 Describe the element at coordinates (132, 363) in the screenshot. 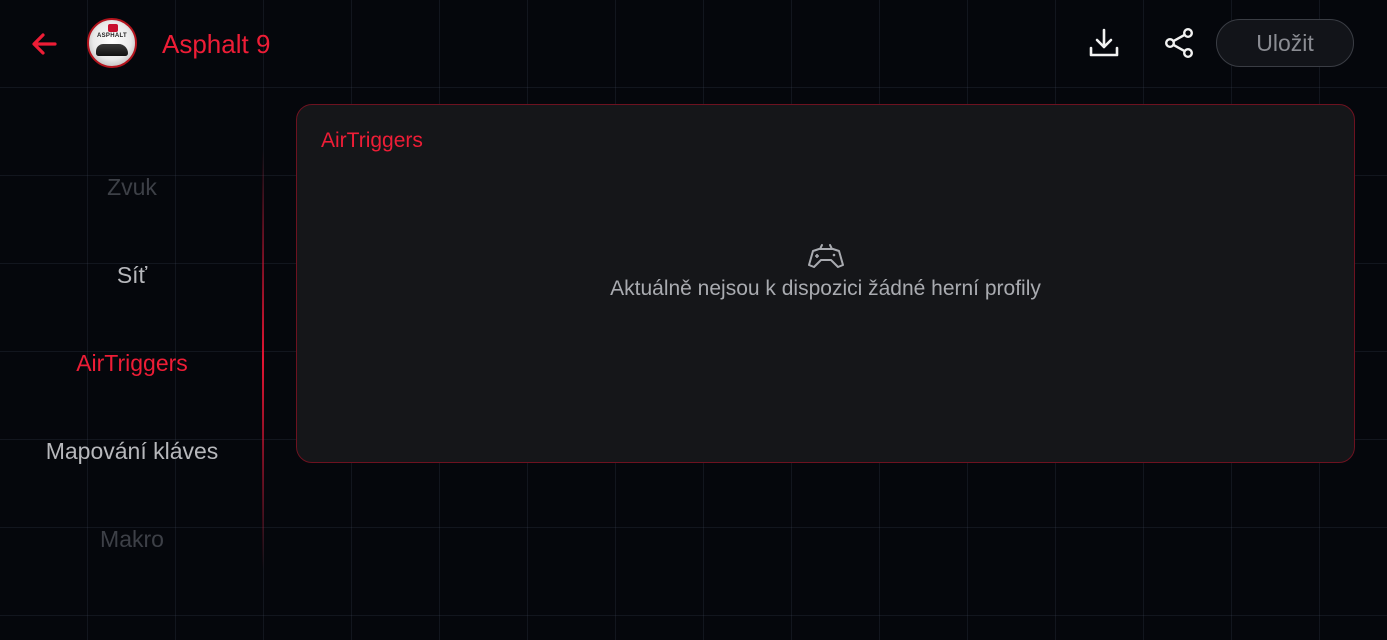

I see `sidebar-item-airtriggers: AirTriggers` at that location.